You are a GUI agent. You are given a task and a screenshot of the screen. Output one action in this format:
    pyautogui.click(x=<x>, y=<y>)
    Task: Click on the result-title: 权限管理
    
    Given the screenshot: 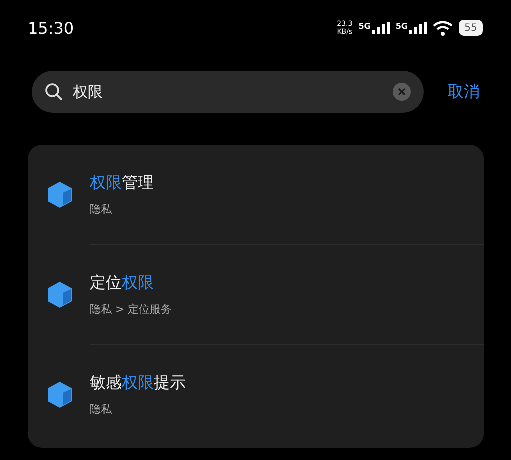 What is the action you would take?
    pyautogui.click(x=122, y=183)
    